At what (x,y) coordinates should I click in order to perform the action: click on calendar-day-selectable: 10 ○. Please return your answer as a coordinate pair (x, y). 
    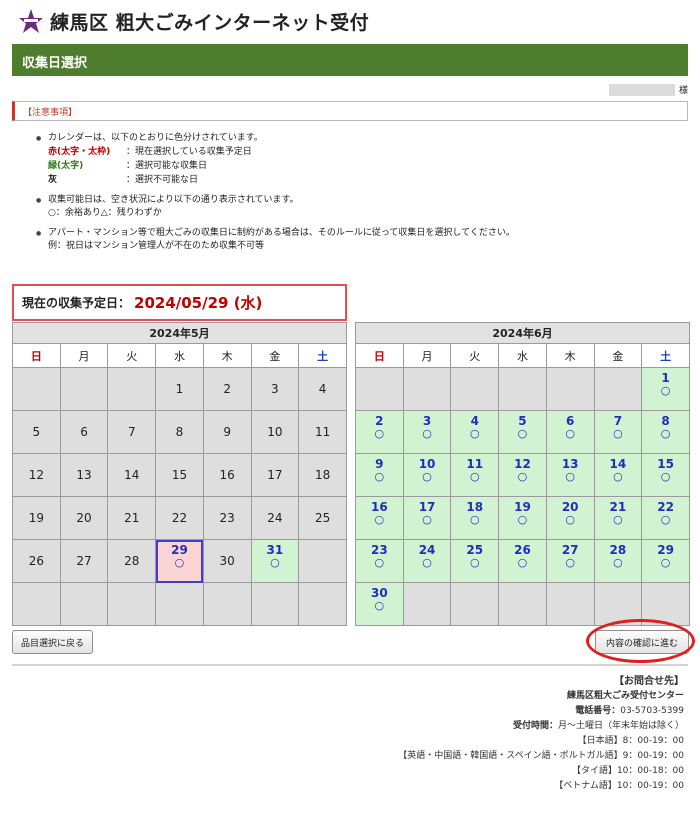
    Looking at the image, I should click on (427, 475).